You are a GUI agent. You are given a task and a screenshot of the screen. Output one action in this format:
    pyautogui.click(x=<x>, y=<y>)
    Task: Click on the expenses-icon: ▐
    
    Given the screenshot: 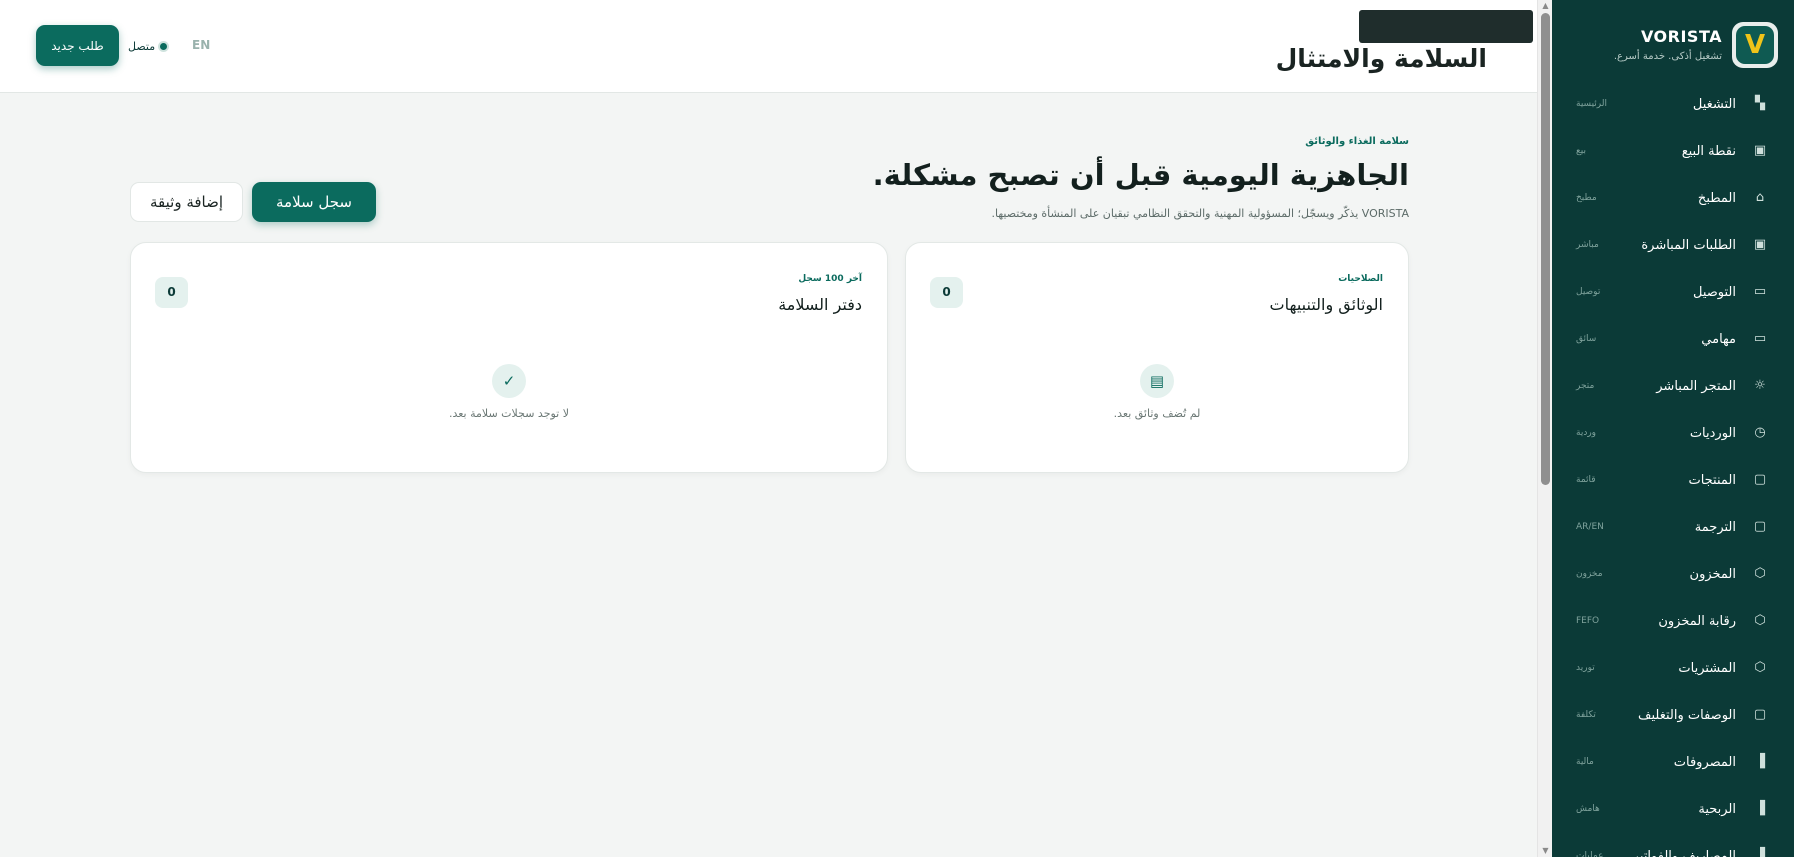 What is the action you would take?
    pyautogui.click(x=1760, y=761)
    